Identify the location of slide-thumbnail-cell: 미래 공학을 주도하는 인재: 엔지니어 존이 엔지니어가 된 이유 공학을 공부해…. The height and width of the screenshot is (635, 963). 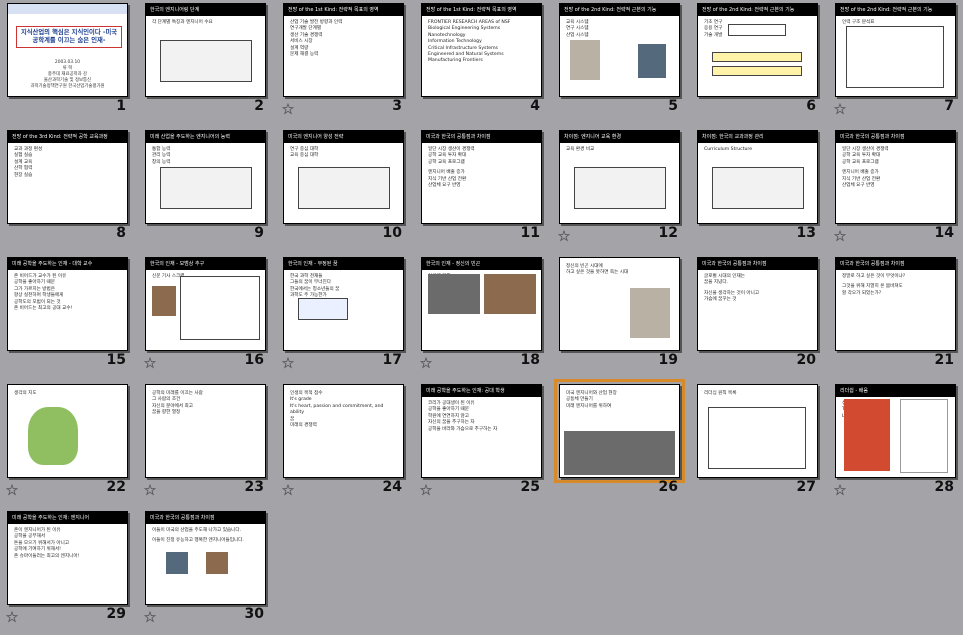
(69, 569).